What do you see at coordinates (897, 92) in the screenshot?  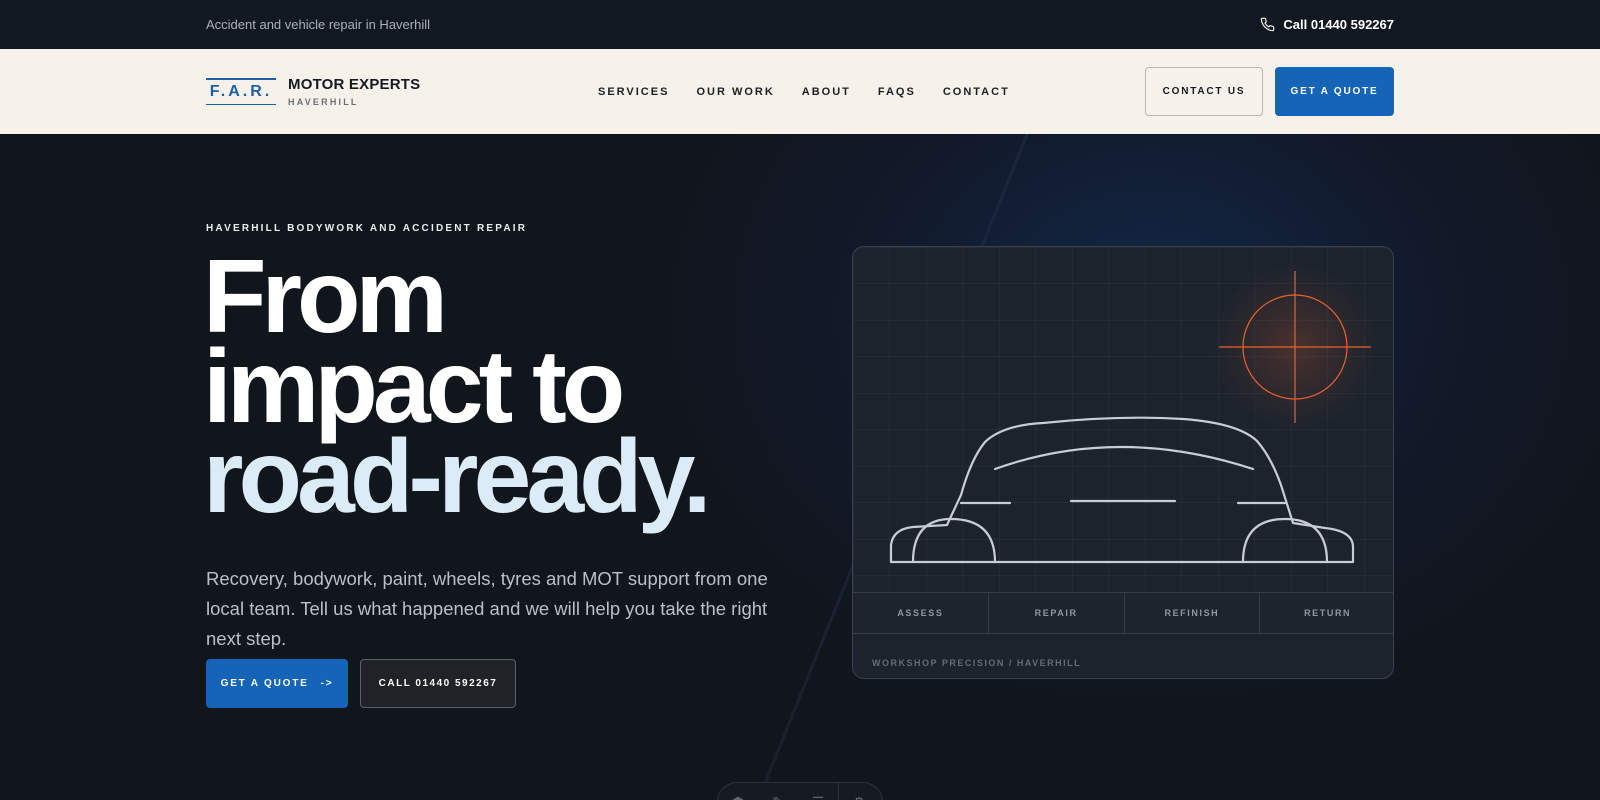 I see `nav-item-faqs: FAQS` at bounding box center [897, 92].